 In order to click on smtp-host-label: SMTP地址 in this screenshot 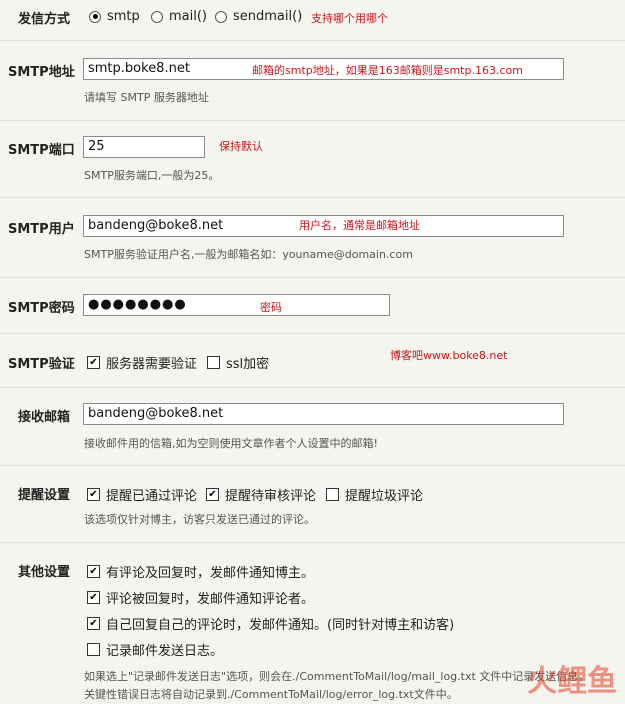, I will do `click(41, 72)`.